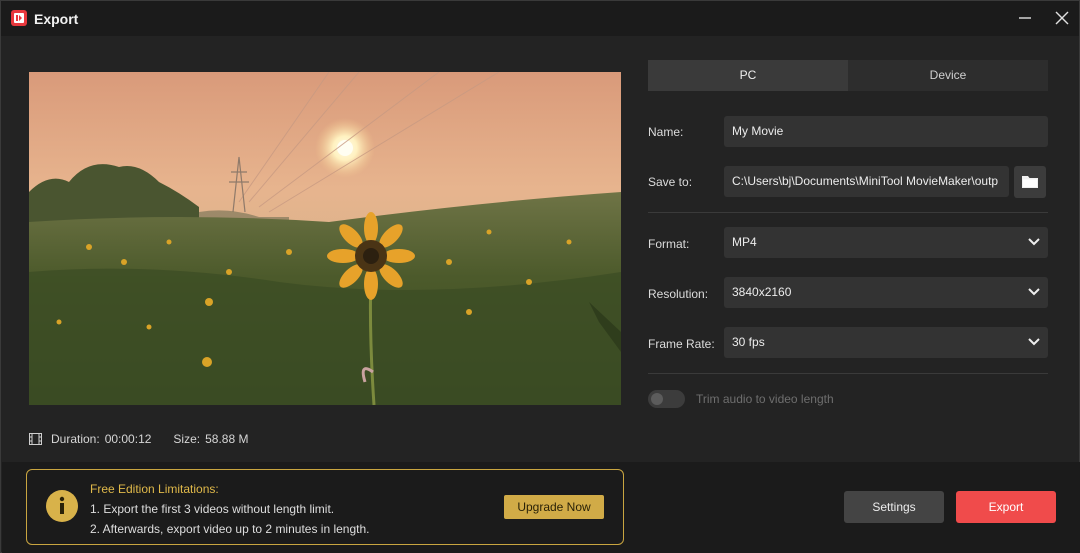 The height and width of the screenshot is (553, 1080). Describe the element at coordinates (128, 439) in the screenshot. I see `duration-value: 00:00:12` at that location.